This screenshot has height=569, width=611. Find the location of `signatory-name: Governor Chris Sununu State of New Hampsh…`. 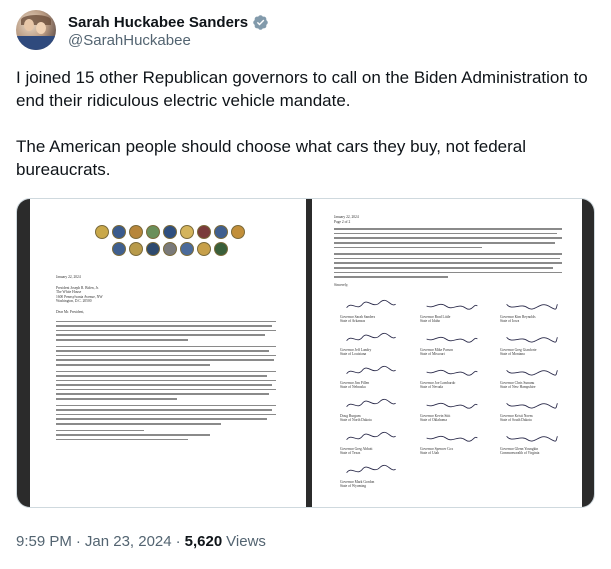

signatory-name: Governor Chris Sununu State of New Hampsh… is located at coordinates (517, 385).